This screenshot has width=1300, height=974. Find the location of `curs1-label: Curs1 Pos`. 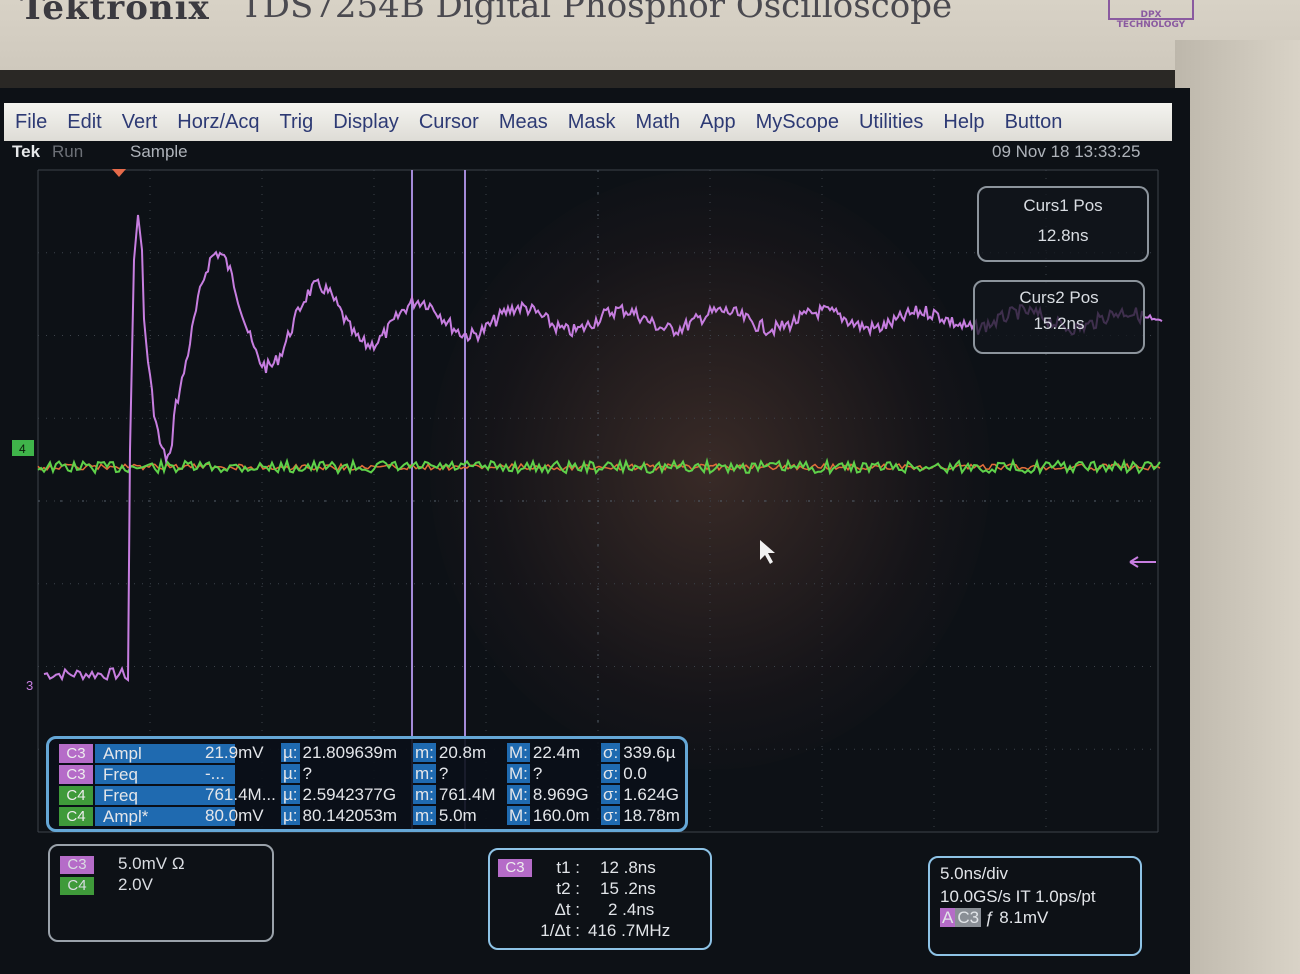

curs1-label: Curs1 Pos is located at coordinates (1063, 205).